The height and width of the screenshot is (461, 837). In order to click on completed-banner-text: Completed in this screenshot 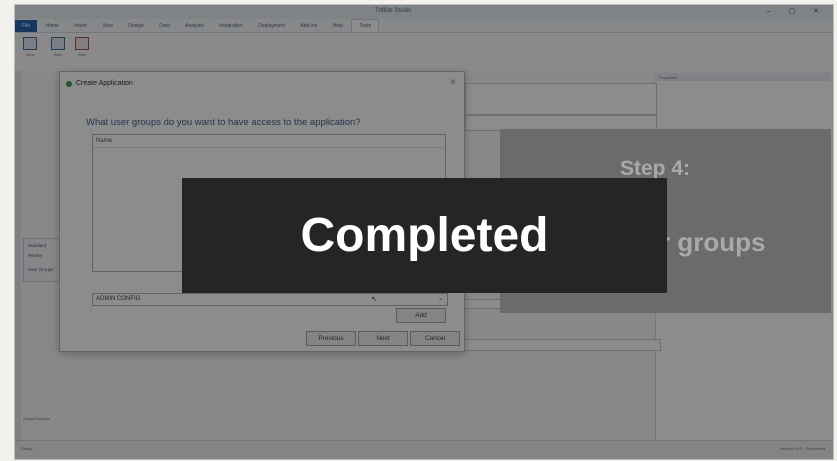, I will do `click(424, 235)`.